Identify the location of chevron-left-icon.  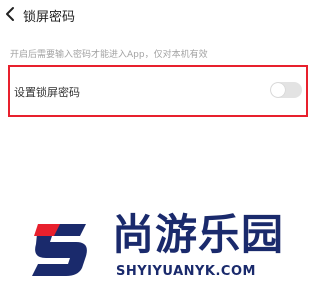
(10, 14).